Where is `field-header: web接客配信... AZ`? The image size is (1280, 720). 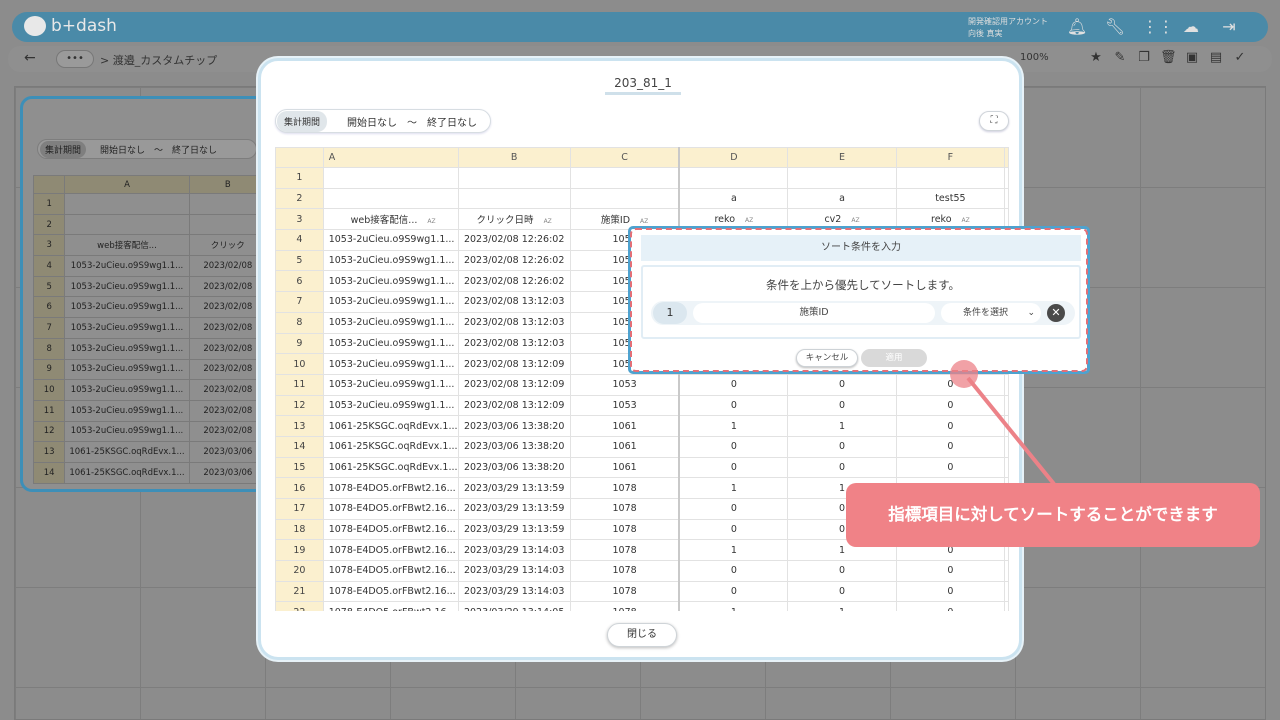 field-header: web接客配信... AZ is located at coordinates (390, 219).